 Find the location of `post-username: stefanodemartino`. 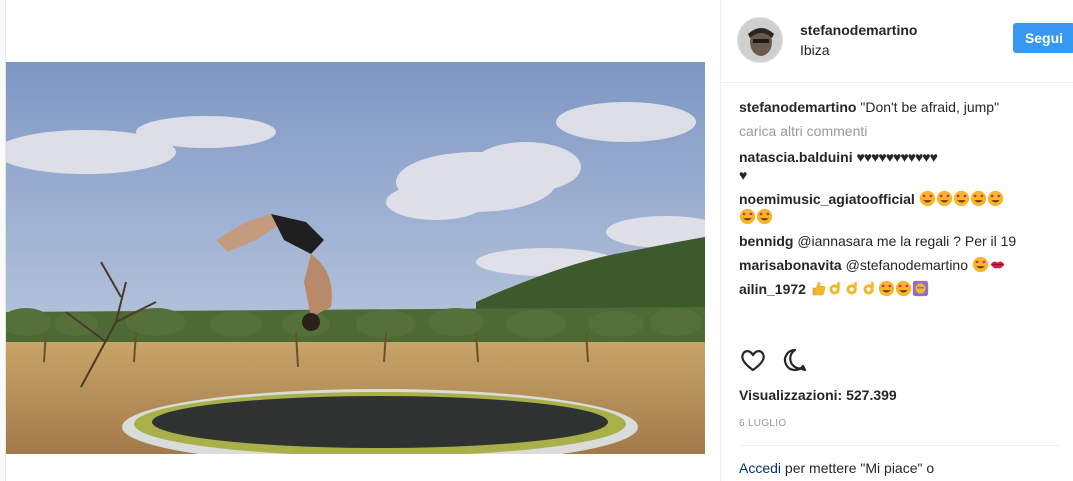

post-username: stefanodemartino is located at coordinates (858, 30).